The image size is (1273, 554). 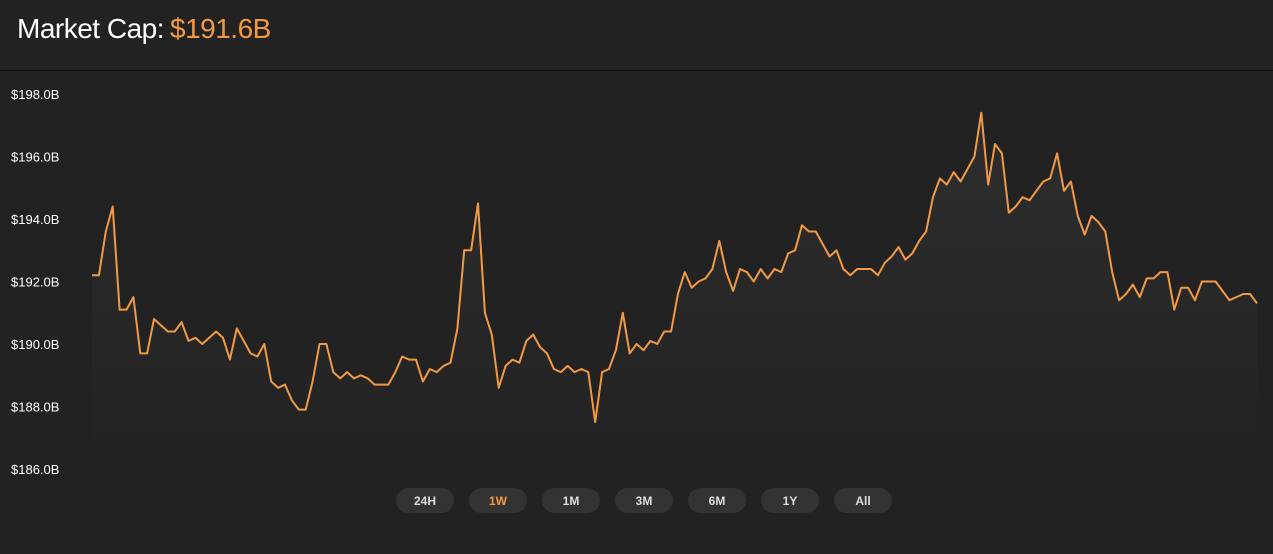 What do you see at coordinates (498, 500) in the screenshot?
I see `range-button-1w: 1W` at bounding box center [498, 500].